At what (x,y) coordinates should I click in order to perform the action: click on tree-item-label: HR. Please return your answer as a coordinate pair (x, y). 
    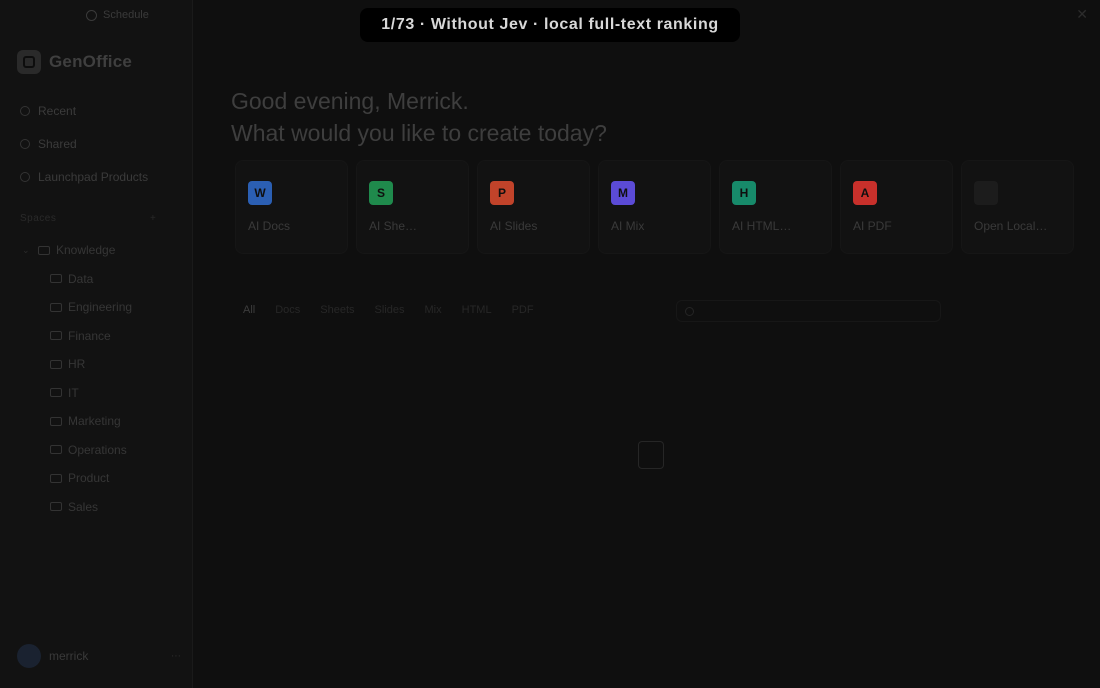
    Looking at the image, I should click on (77, 364).